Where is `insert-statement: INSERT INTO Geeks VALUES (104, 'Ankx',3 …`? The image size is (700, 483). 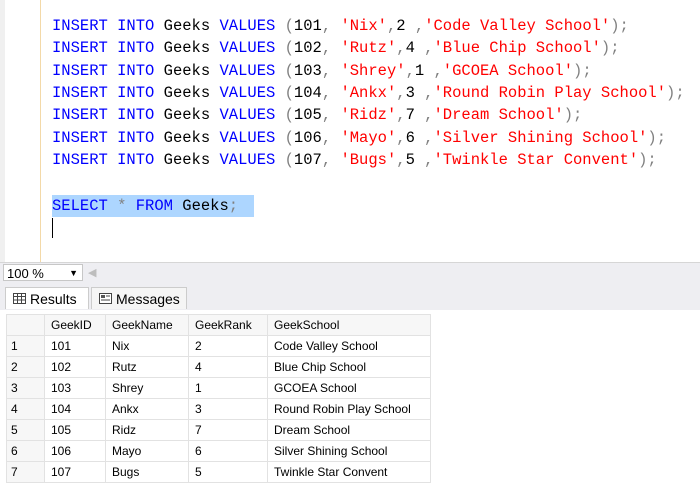 insert-statement: INSERT INTO Geeks VALUES (104, 'Ankx',3 … is located at coordinates (368, 93).